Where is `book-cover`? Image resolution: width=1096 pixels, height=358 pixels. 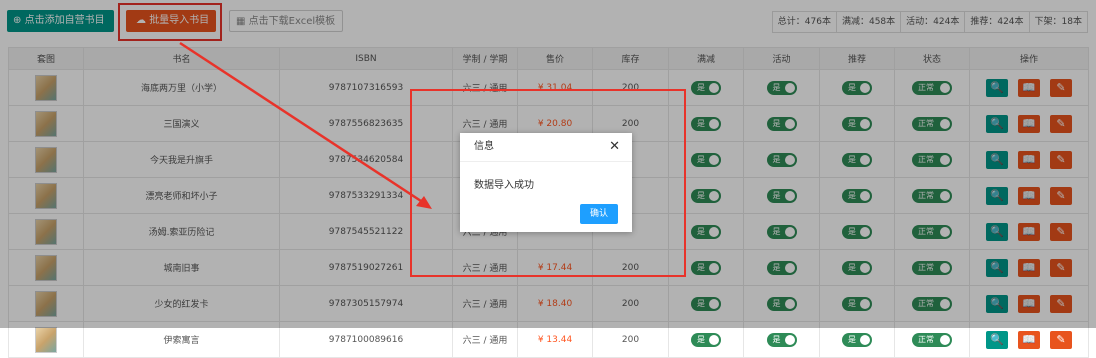
book-cover is located at coordinates (46, 339).